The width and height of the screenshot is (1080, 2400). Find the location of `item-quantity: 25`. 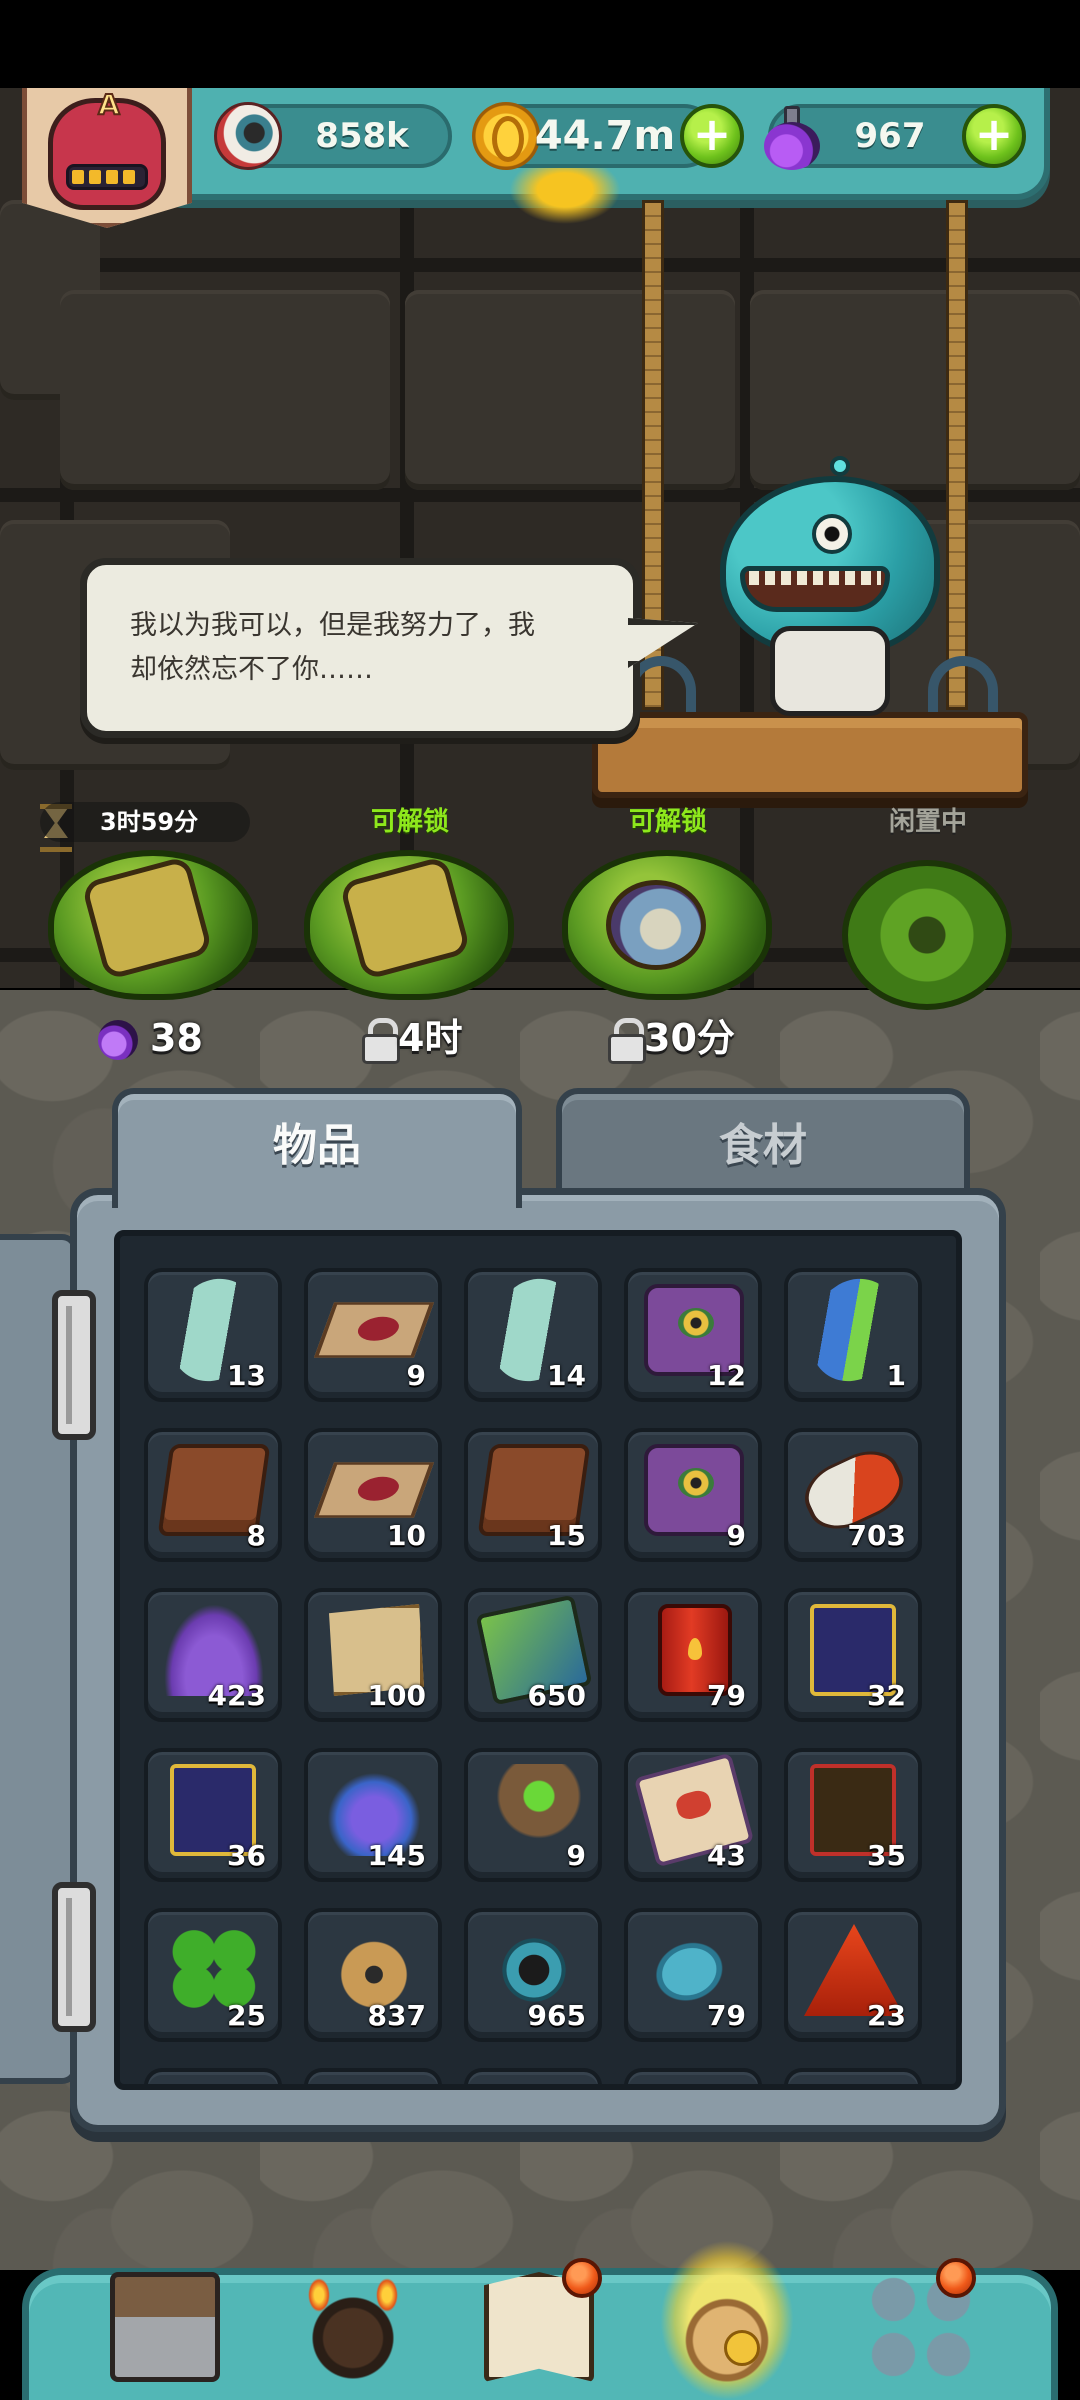

item-quantity: 25 is located at coordinates (246, 2015).